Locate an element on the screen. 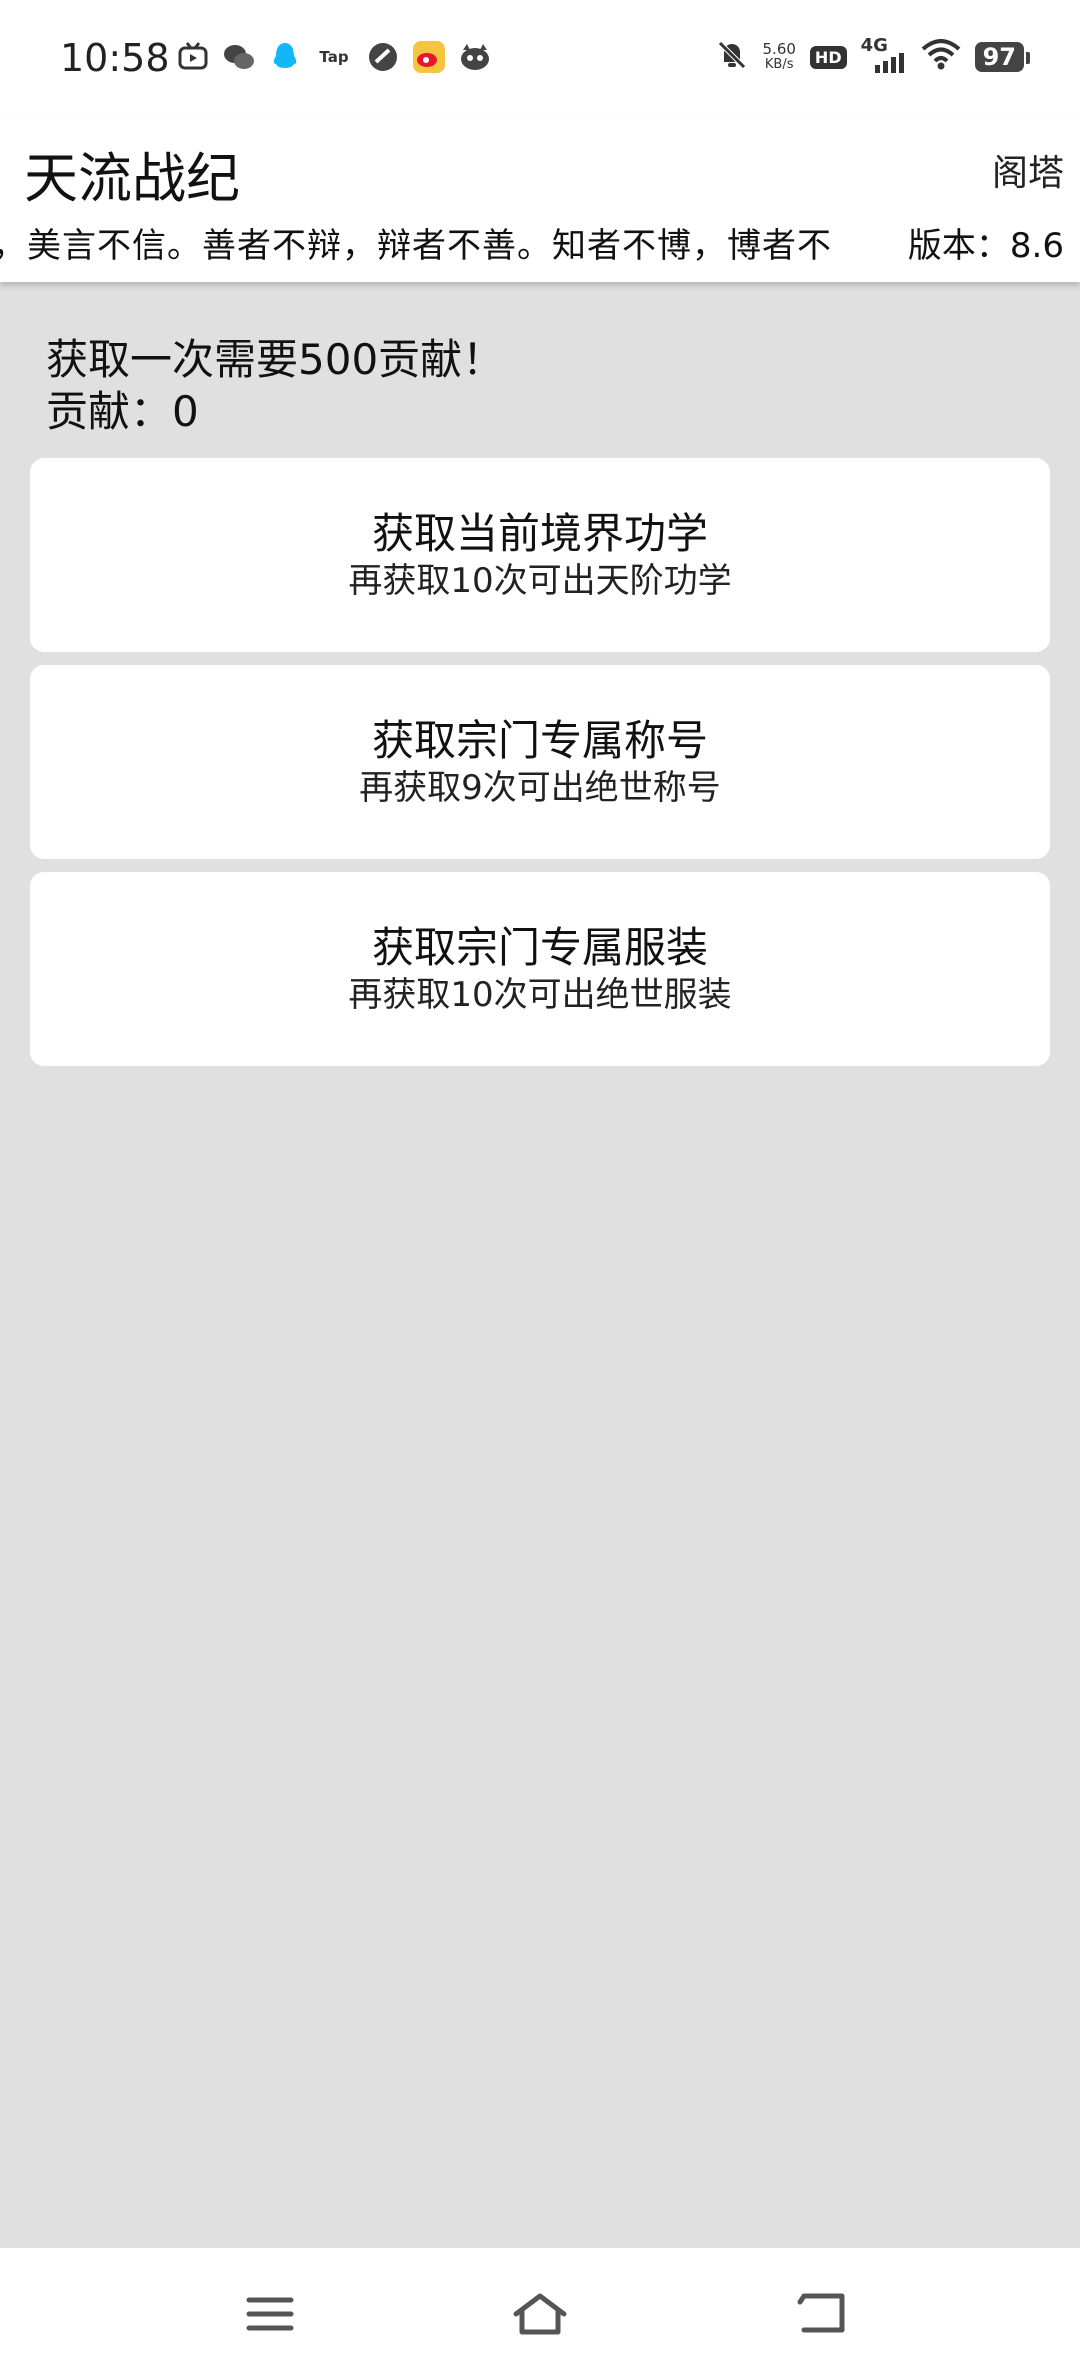  hd-badge: HD is located at coordinates (828, 57).